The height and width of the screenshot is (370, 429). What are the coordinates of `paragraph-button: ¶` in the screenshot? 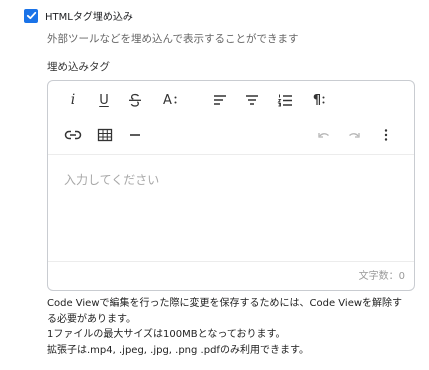 It's located at (319, 100).